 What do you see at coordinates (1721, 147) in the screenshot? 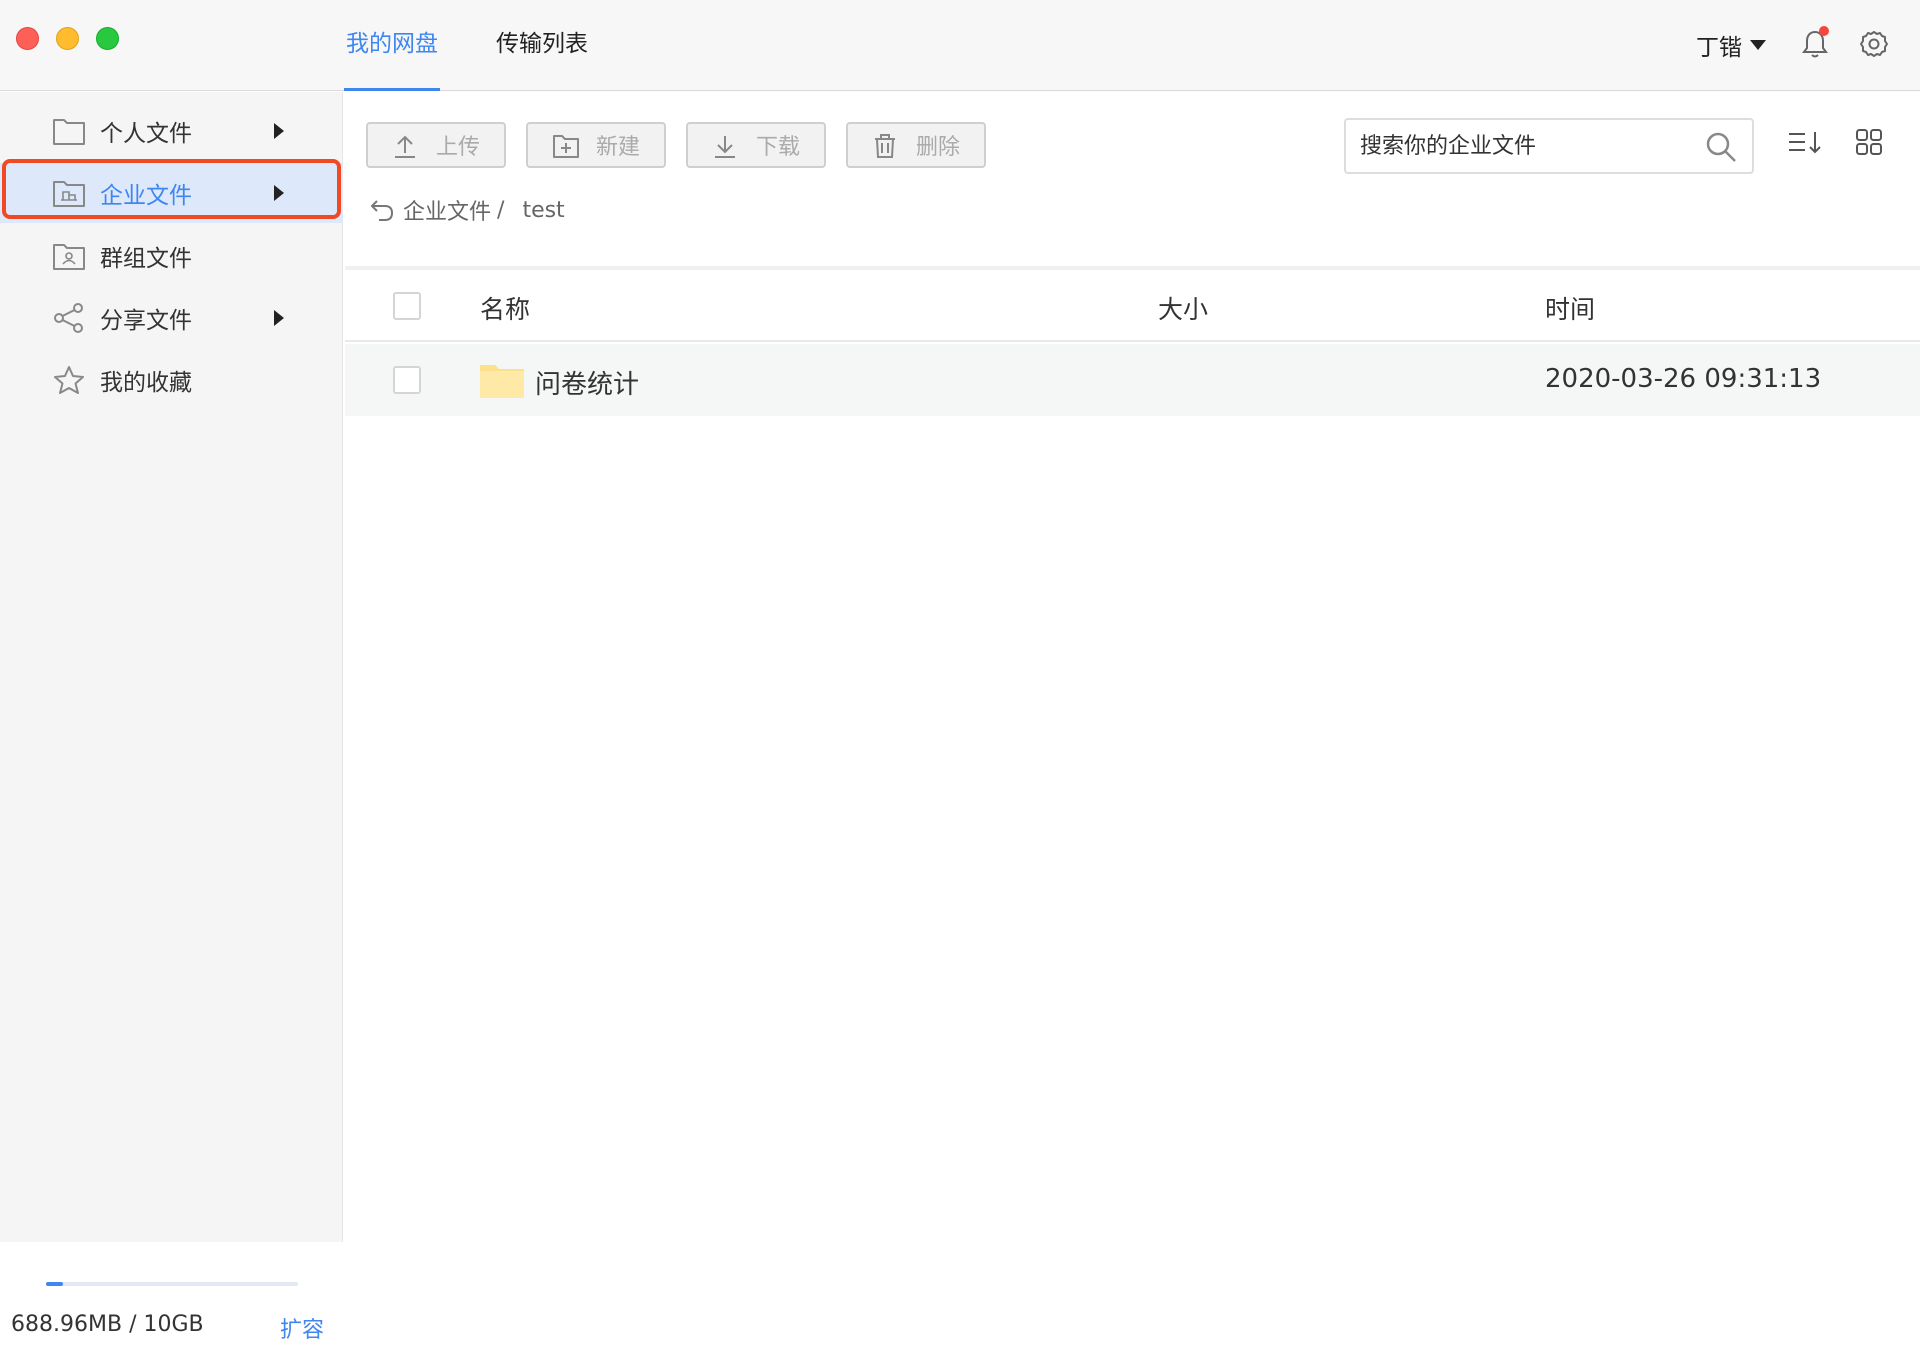
I see `search-icon` at bounding box center [1721, 147].